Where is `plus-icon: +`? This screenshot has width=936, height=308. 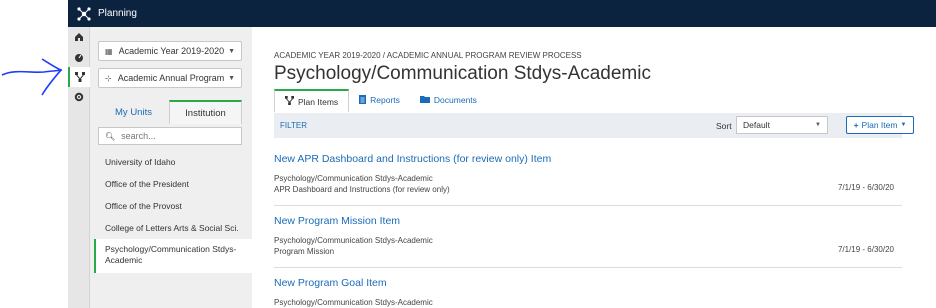 plus-icon: + is located at coordinates (856, 125).